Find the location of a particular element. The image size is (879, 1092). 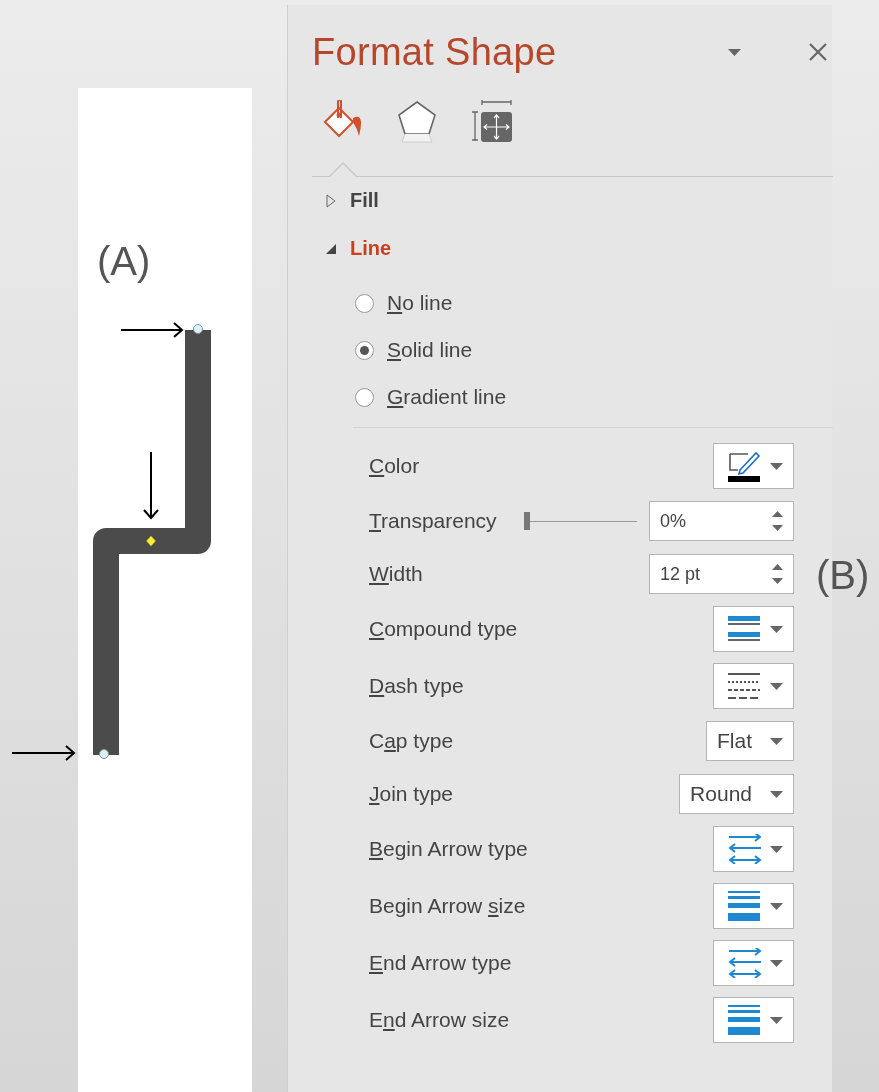

option-label: Solid line is located at coordinates (430, 350).